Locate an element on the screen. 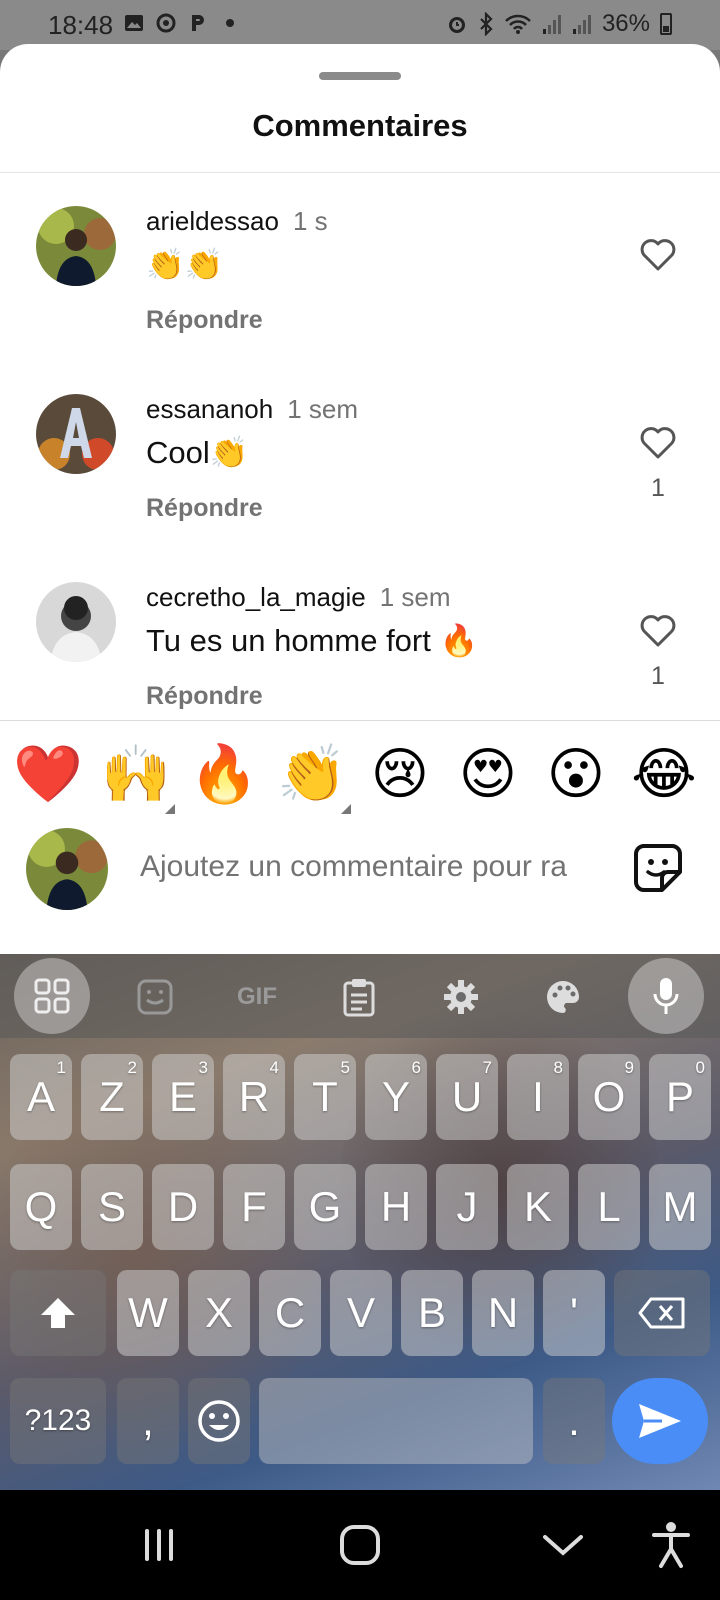 Image resolution: width=720 pixels, height=1600 pixels. key-m: M is located at coordinates (680, 1207).